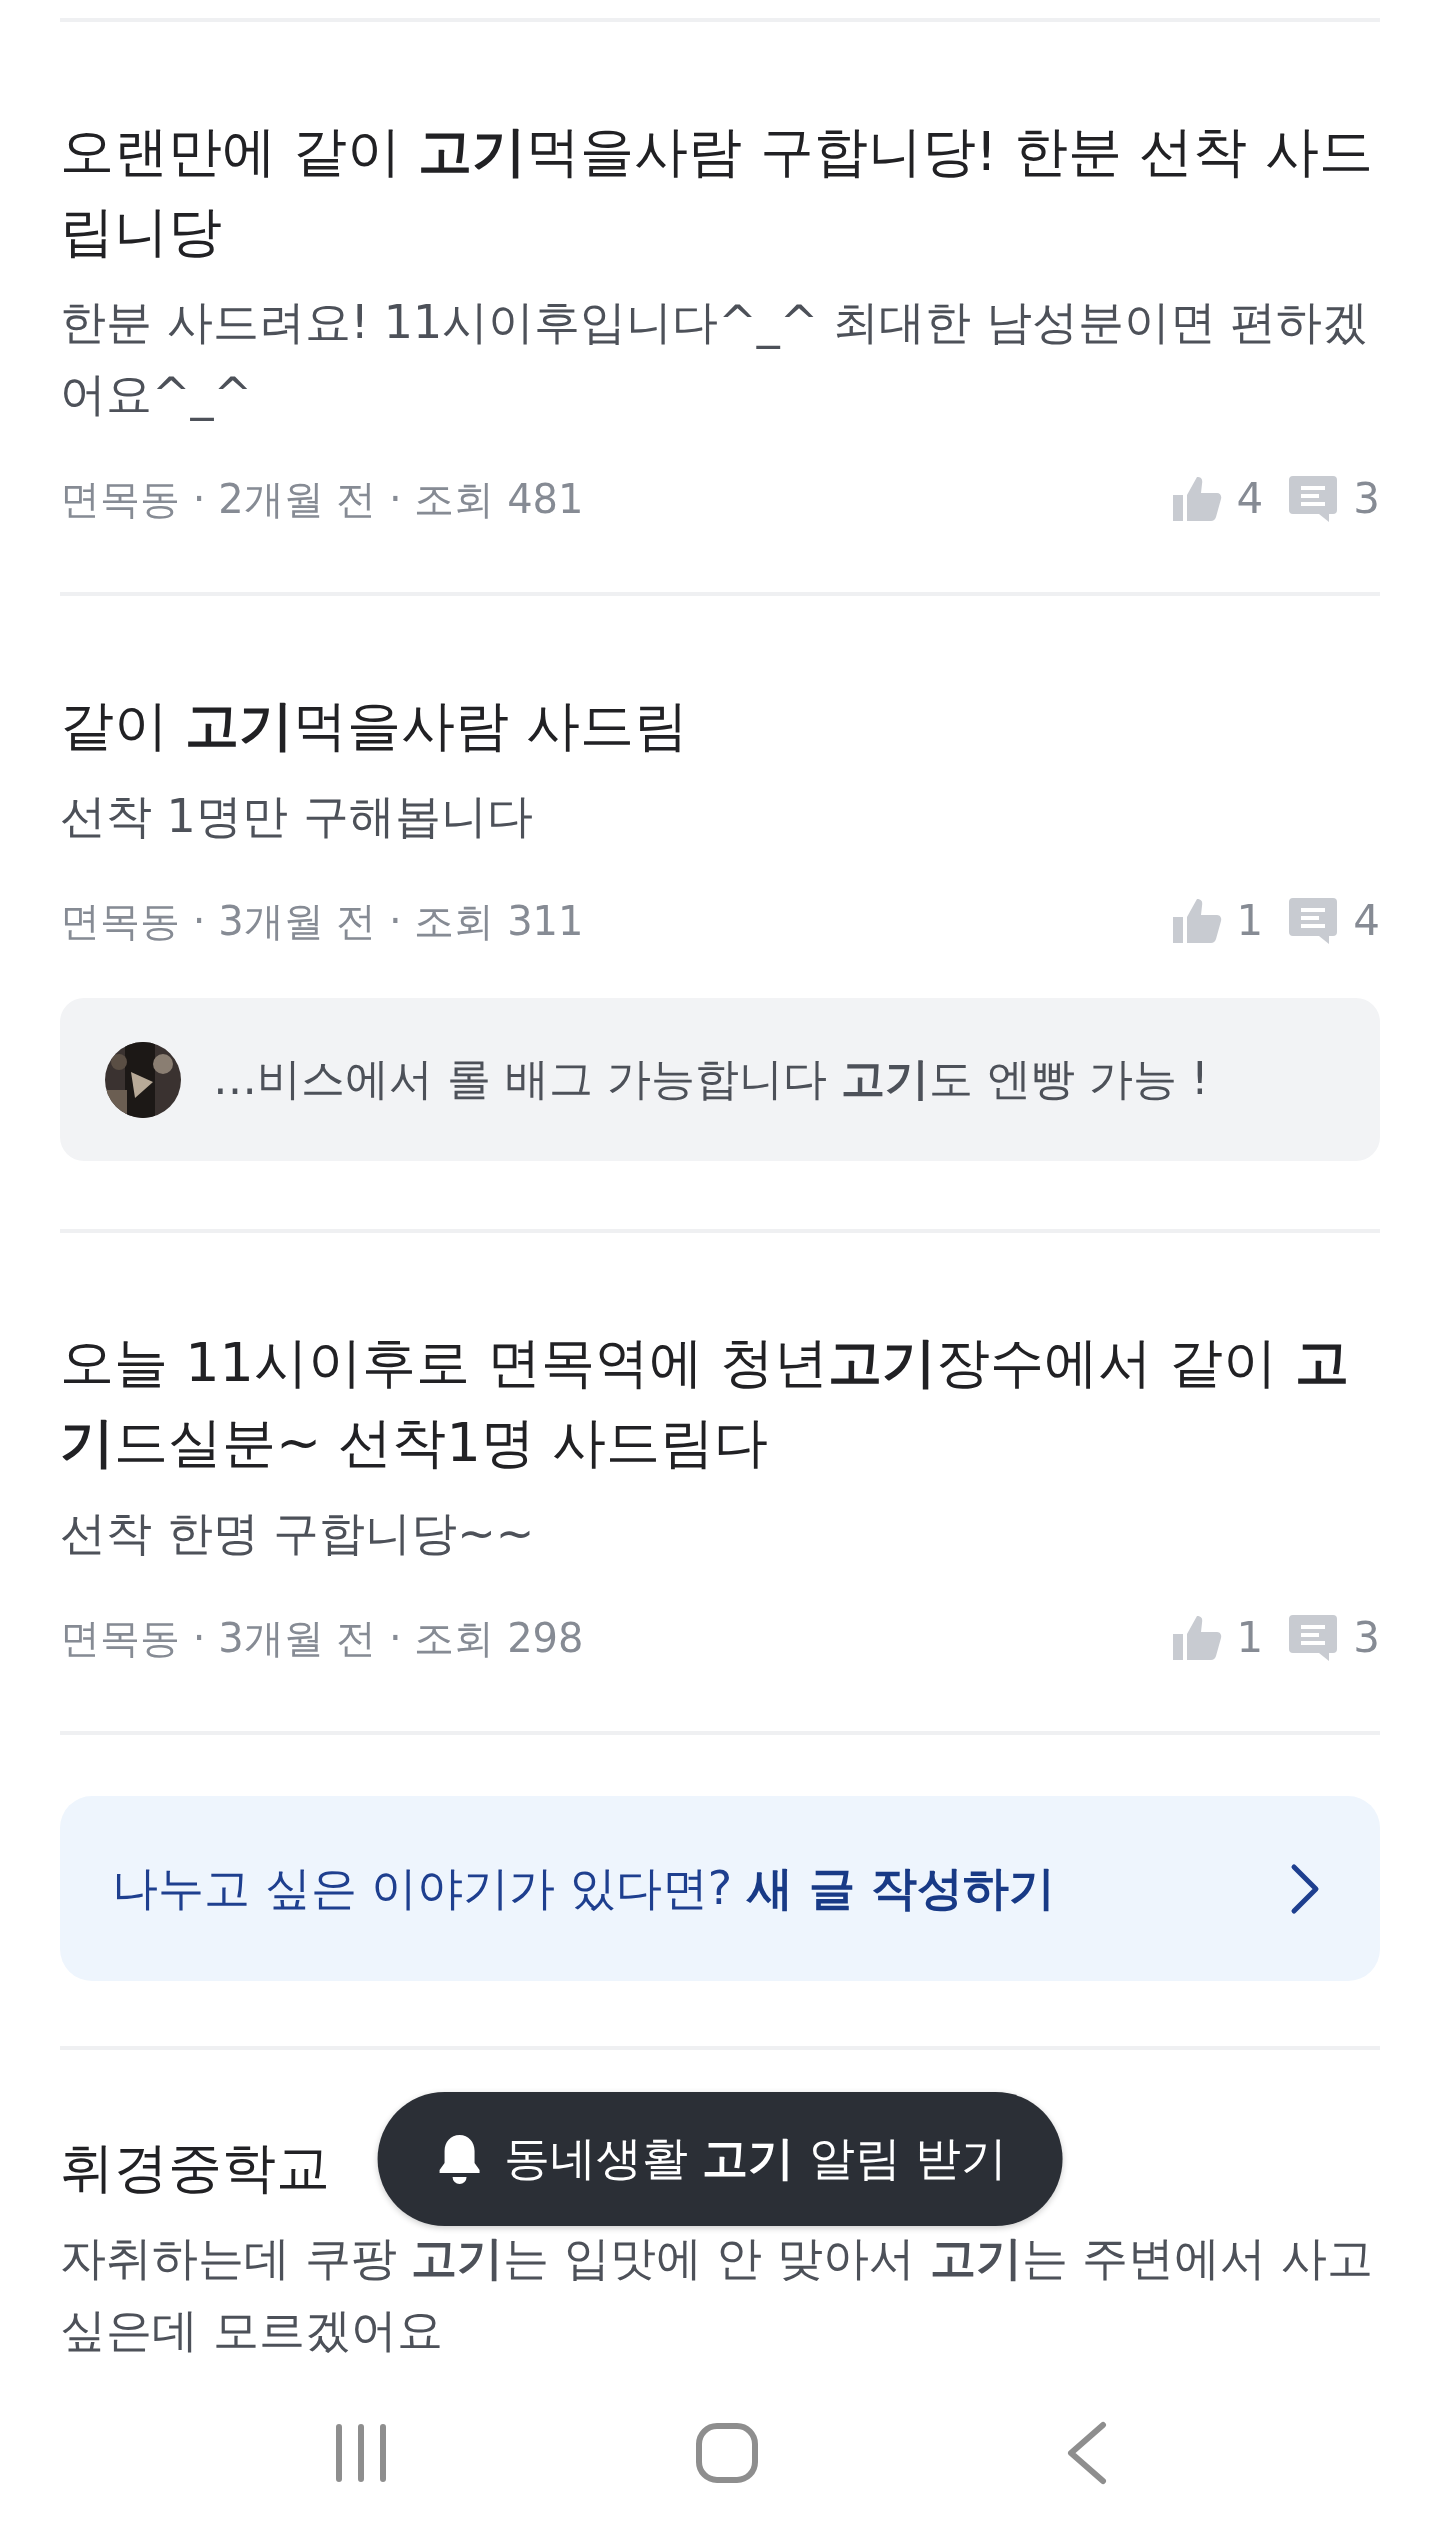  I want to click on post-meta: 면목동 · 3개월 전 · 조회 298, so click(322, 1638).